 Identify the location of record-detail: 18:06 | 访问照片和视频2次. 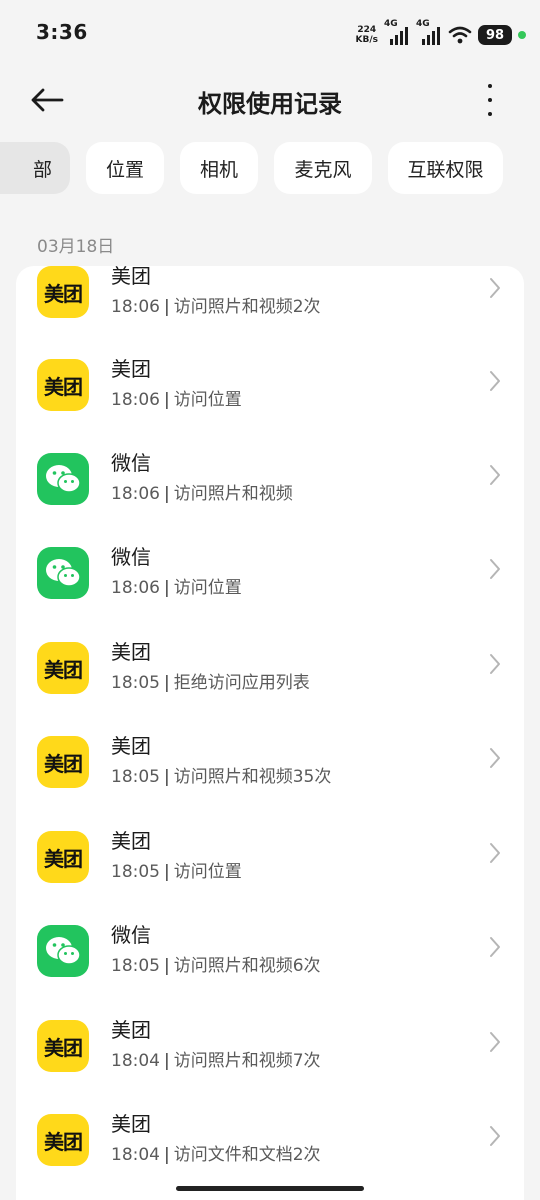
(216, 307).